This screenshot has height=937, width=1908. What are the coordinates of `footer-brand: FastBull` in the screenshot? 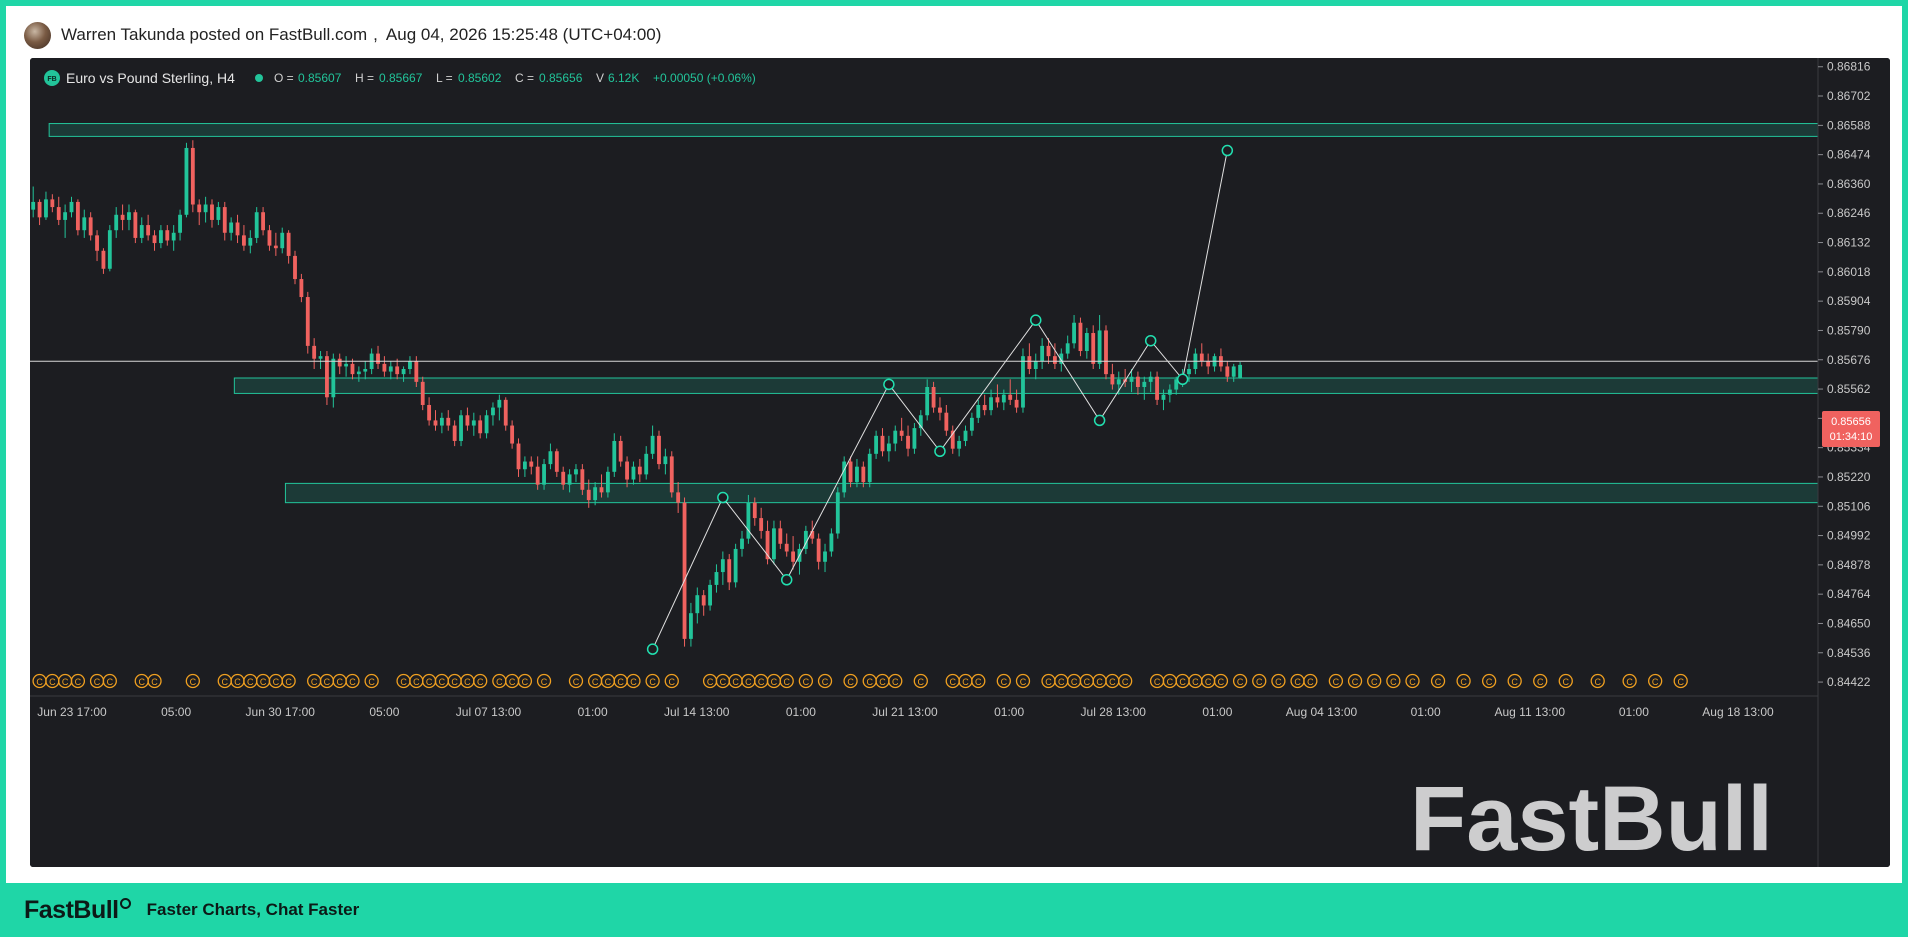 It's located at (77, 910).